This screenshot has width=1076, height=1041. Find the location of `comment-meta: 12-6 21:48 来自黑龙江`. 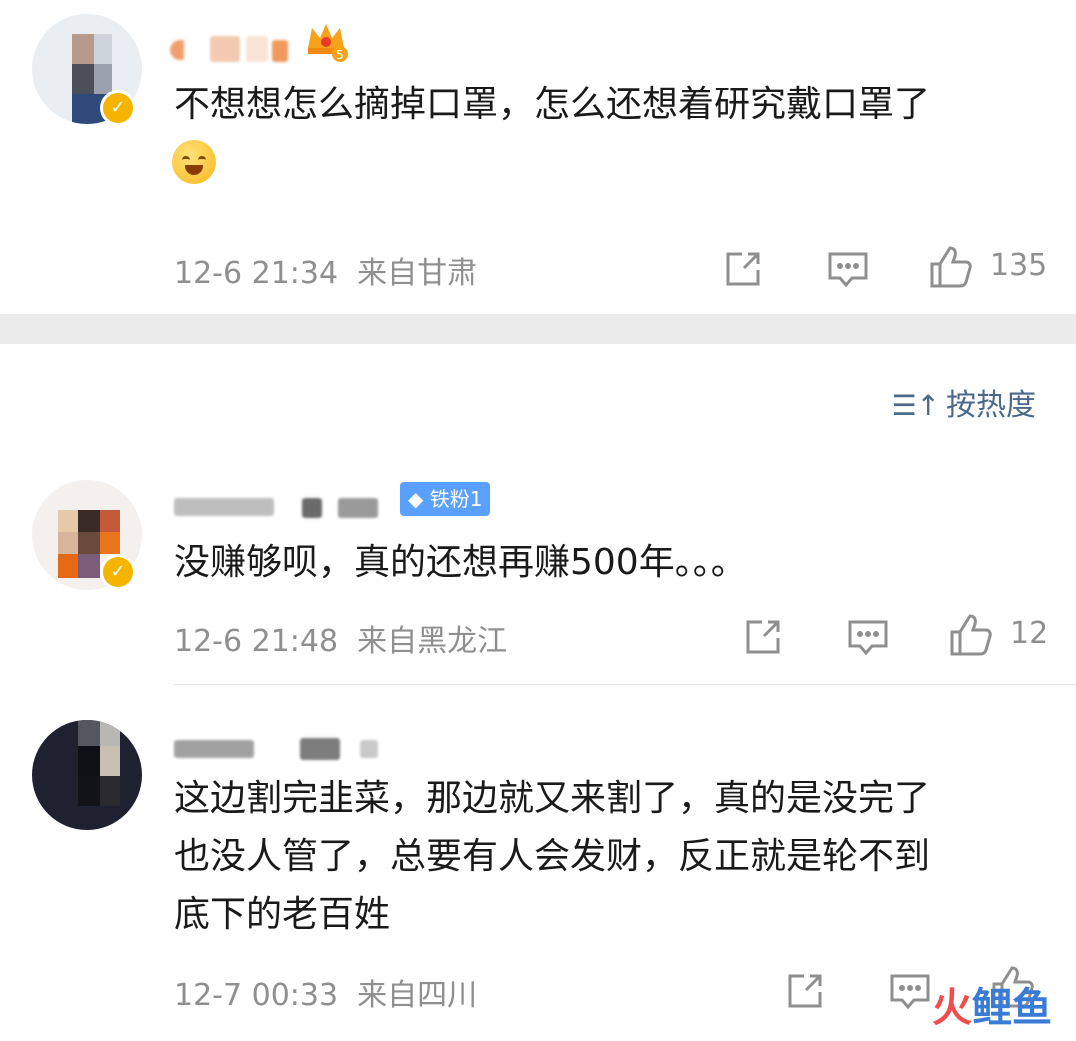

comment-meta: 12-6 21:48 来自黑龙江 is located at coordinates (340, 638).